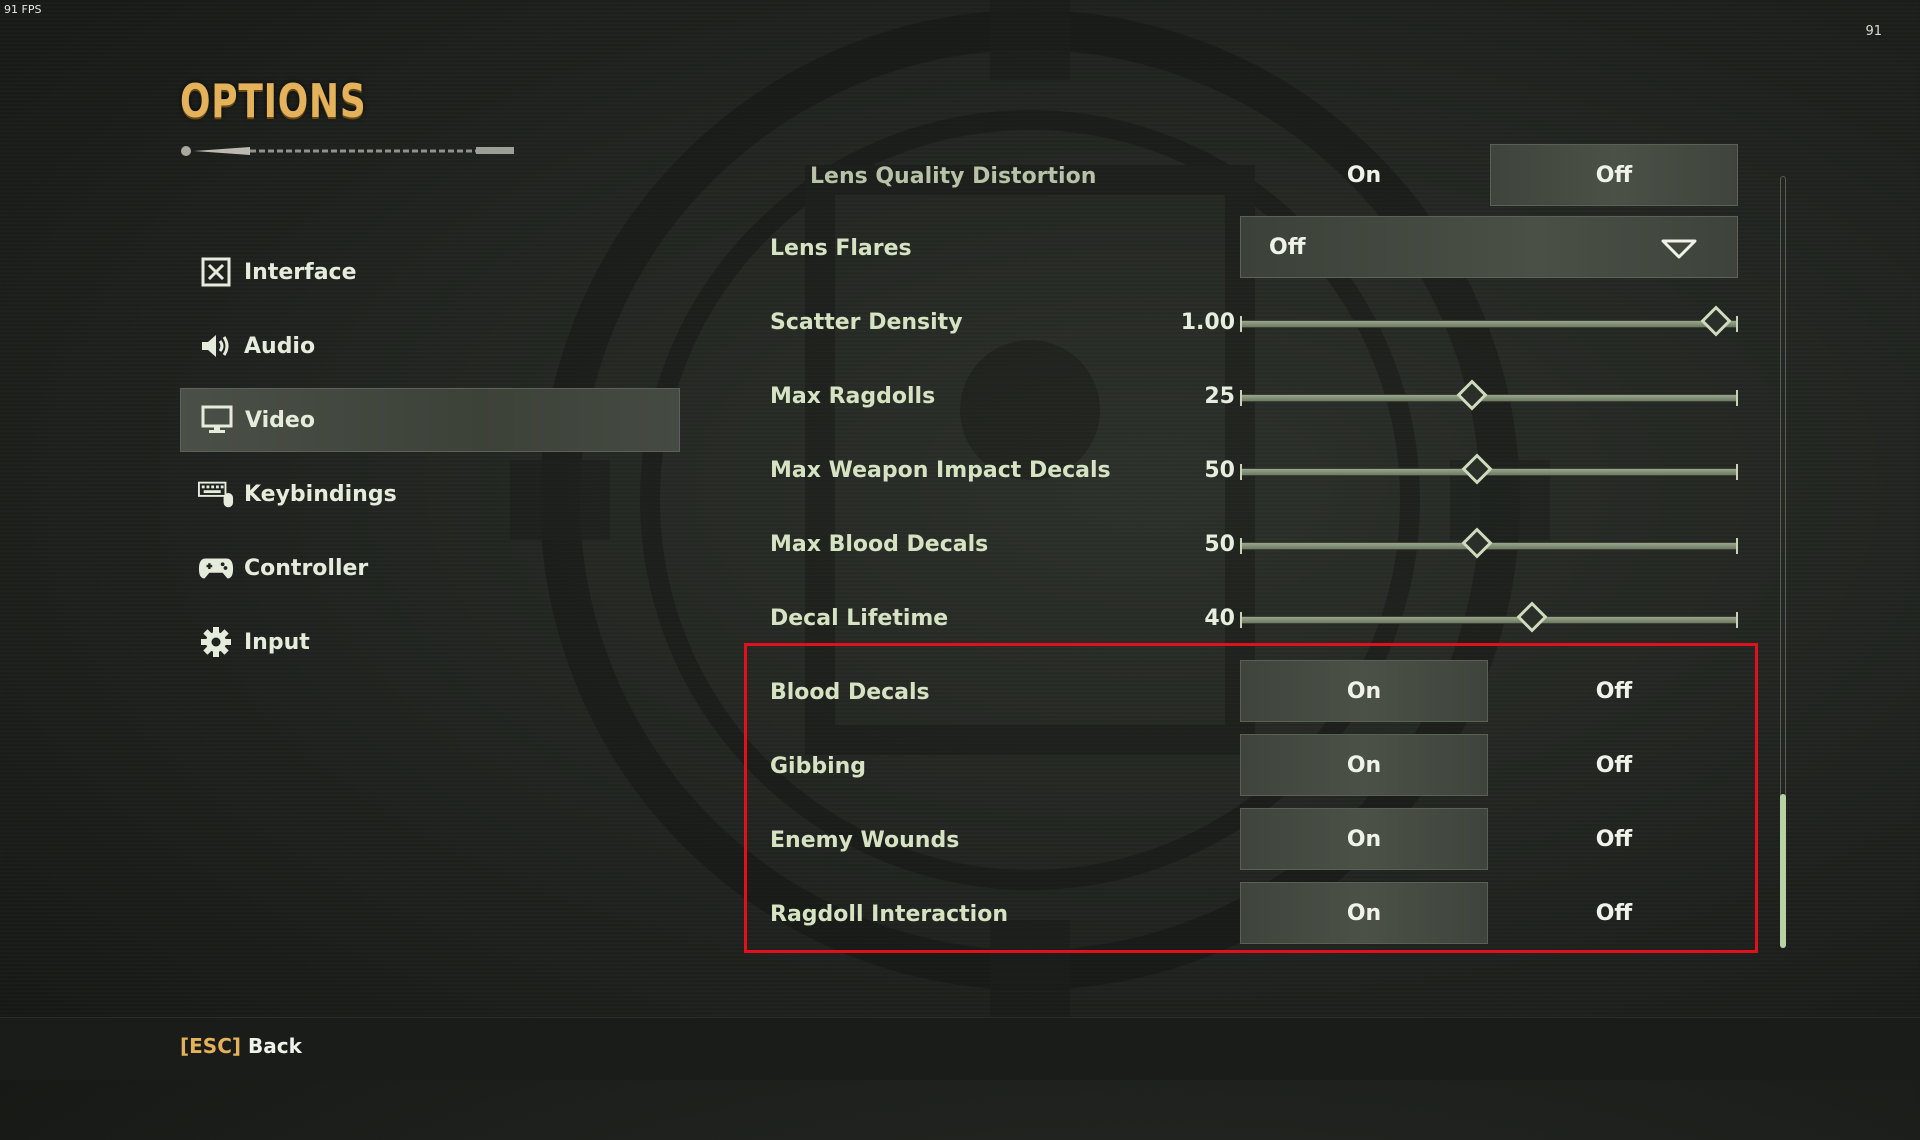  What do you see at coordinates (1873, 31) in the screenshot?
I see `frame-counter: 91` at bounding box center [1873, 31].